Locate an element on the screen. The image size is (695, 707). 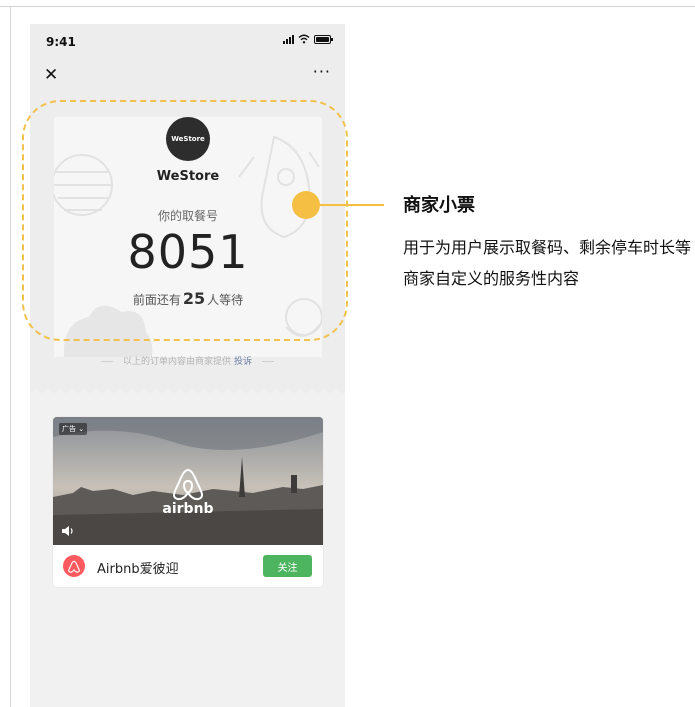
ad-footer: Airbnb爱彼迎 关注 is located at coordinates (188, 566).